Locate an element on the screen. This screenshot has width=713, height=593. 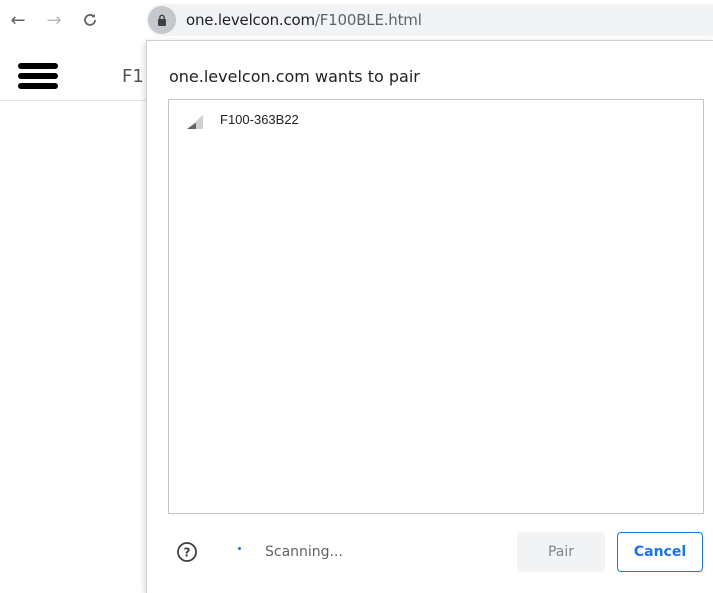
back-button: ← is located at coordinates (18, 20).